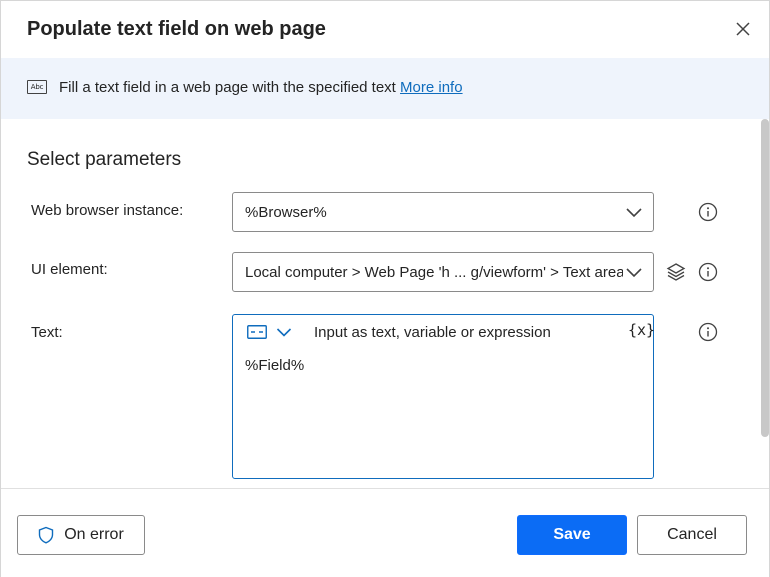 This screenshot has width=770, height=577. What do you see at coordinates (176, 29) in the screenshot?
I see `dialog-title: Populate text field on web page` at bounding box center [176, 29].